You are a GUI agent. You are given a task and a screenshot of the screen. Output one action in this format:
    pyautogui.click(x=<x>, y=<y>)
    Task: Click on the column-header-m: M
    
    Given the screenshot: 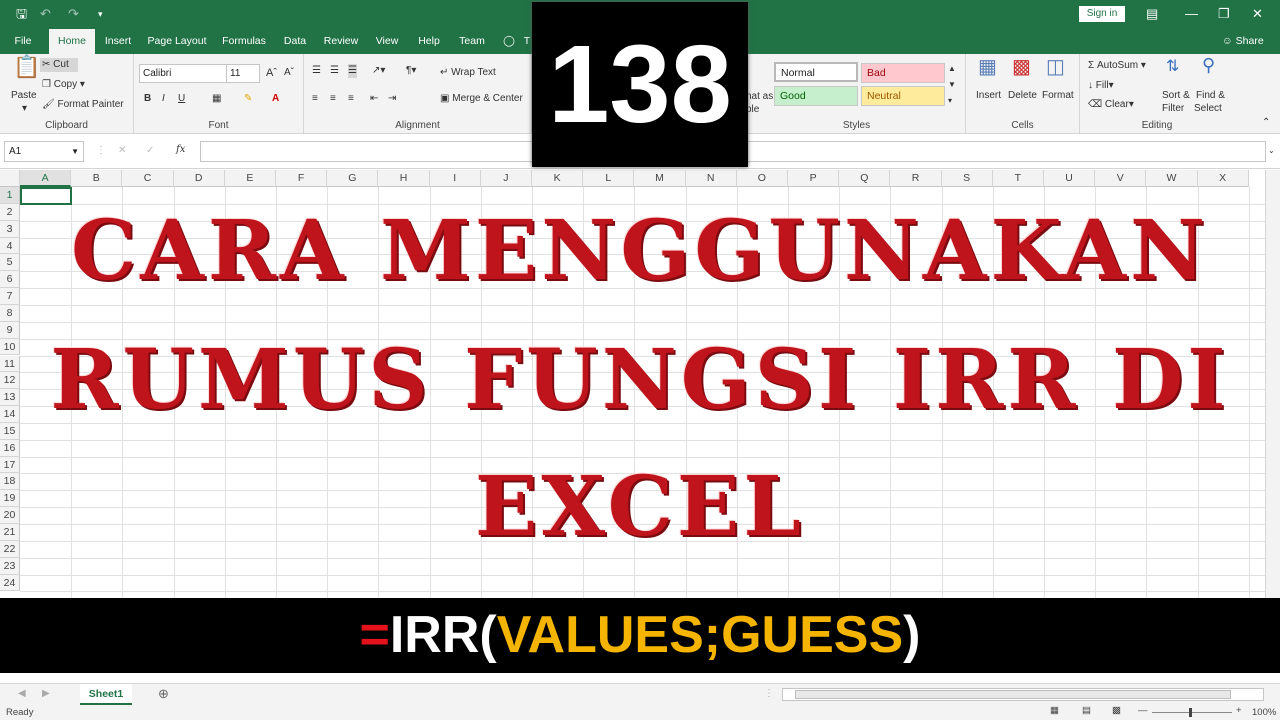 What is the action you would take?
    pyautogui.click(x=660, y=178)
    